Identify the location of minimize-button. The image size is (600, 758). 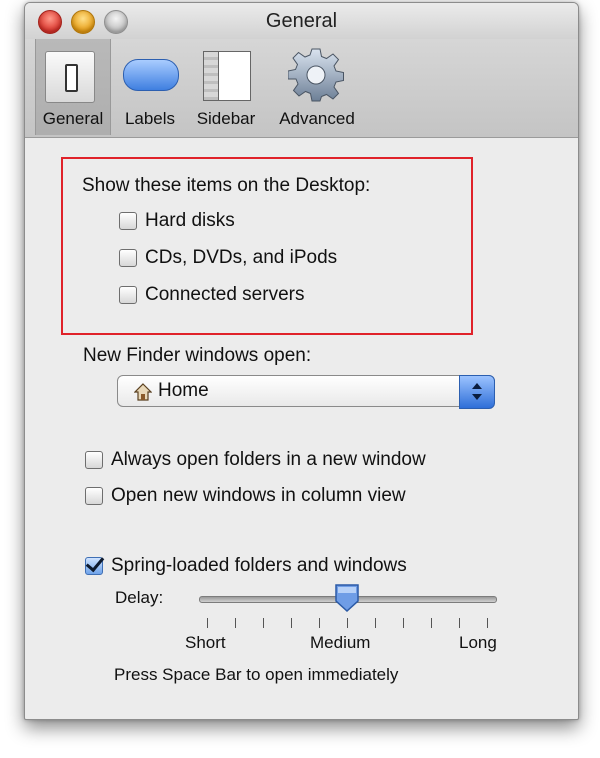
(83, 22).